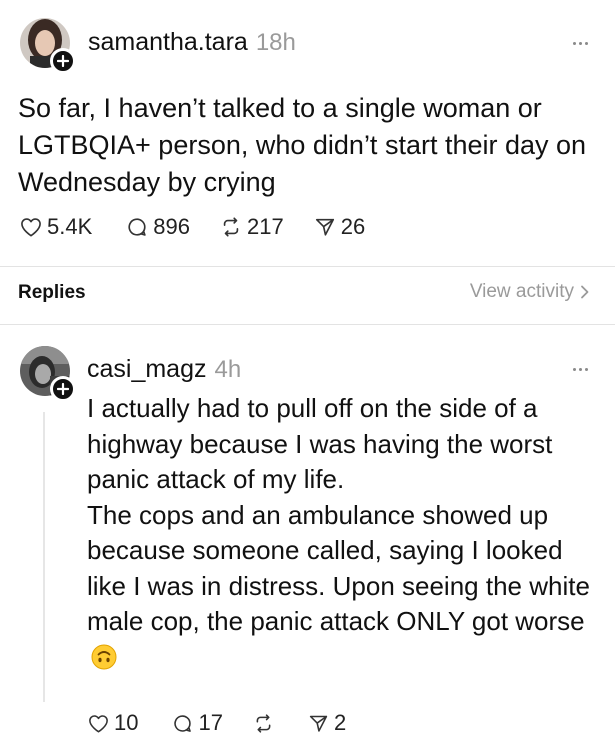 Image resolution: width=615 pixels, height=750 pixels. Describe the element at coordinates (580, 369) in the screenshot. I see `reply-more-icon` at that location.